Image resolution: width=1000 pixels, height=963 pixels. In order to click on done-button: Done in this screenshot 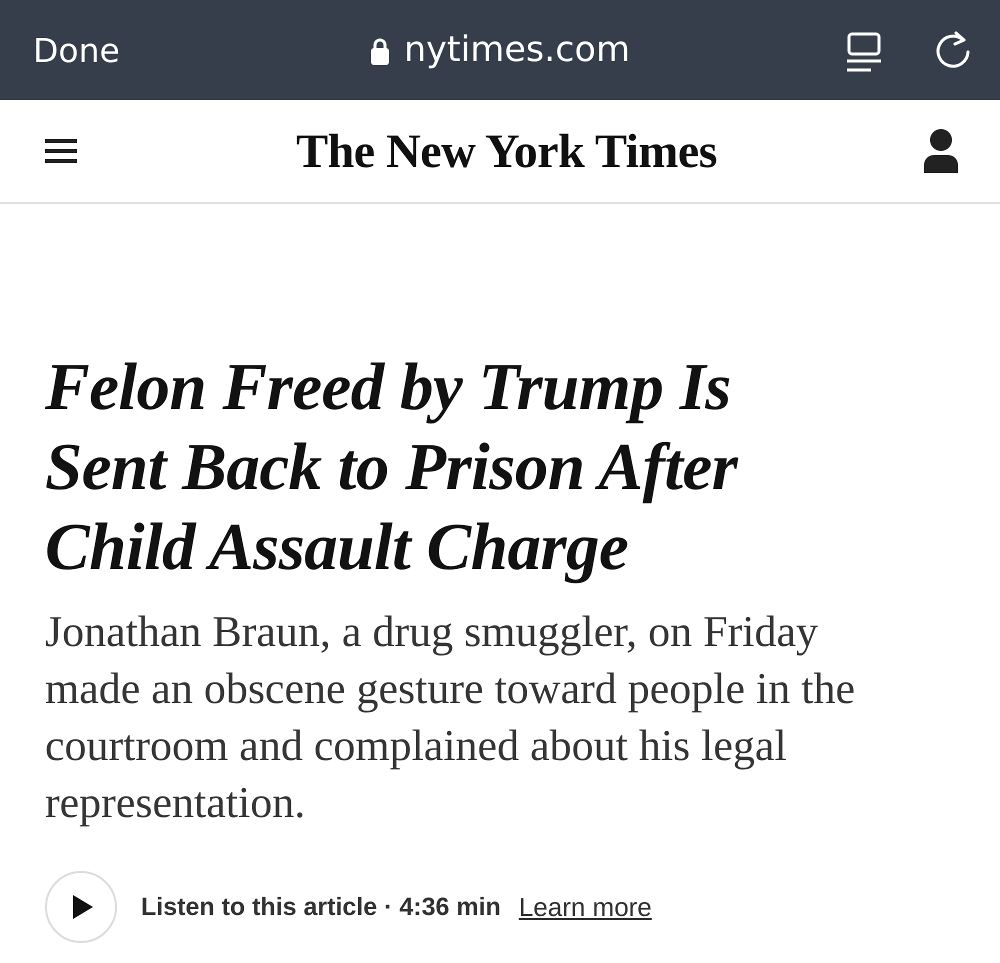, I will do `click(76, 50)`.